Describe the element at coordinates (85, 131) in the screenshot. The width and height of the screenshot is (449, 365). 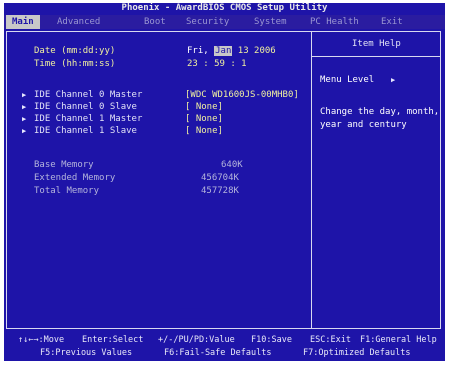
I see `ide-1-slave-label: IDE Channel 1 Slave` at that location.